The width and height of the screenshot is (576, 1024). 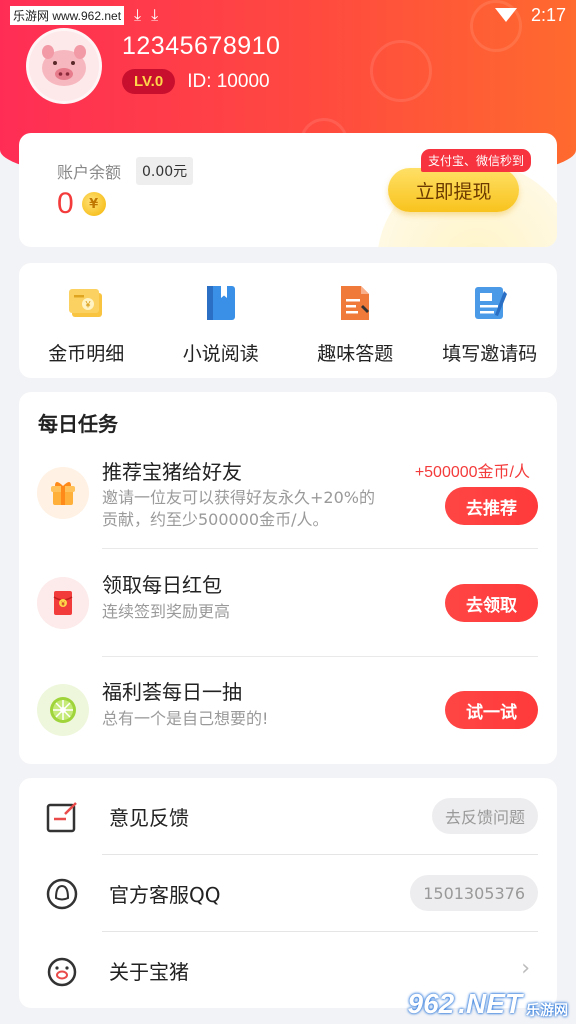 I want to click on recommend-button: 去推荐, so click(x=491, y=506).